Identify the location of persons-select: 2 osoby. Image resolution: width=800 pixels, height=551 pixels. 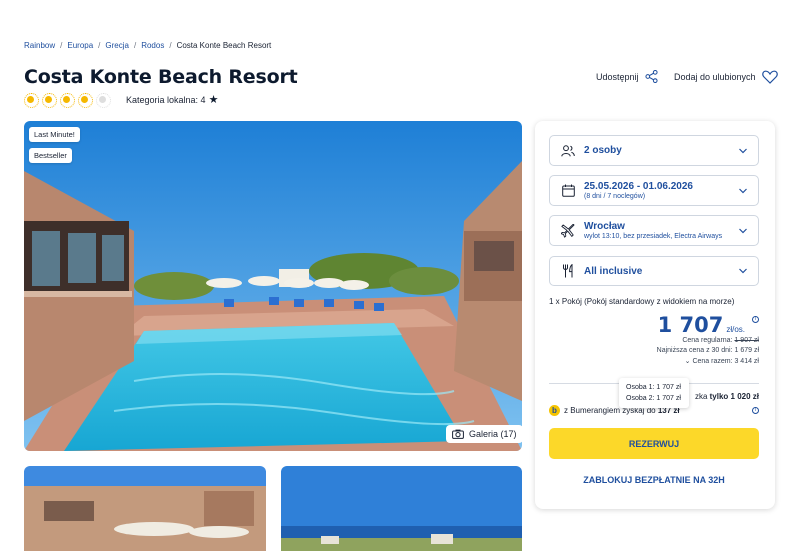
(654, 150).